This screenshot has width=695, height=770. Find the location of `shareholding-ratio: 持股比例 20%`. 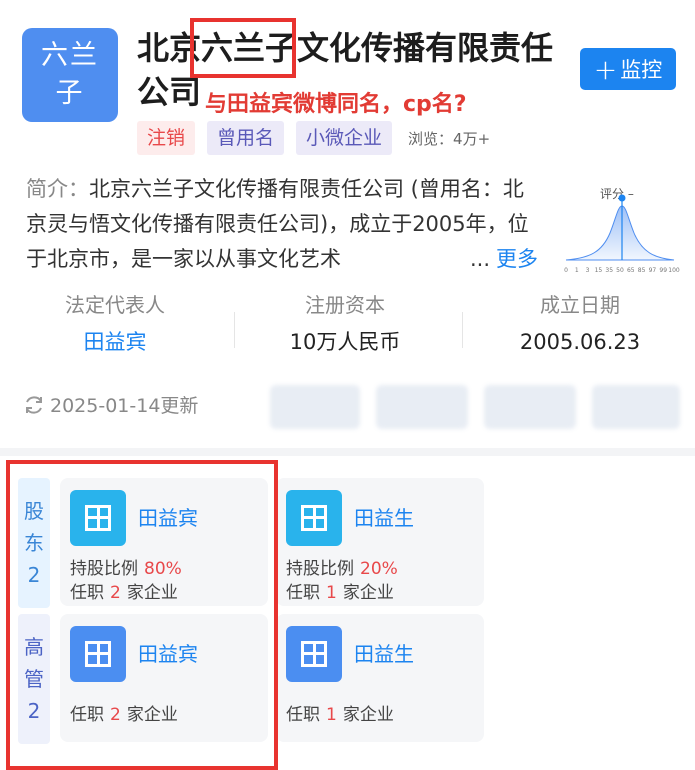

shareholding-ratio: 持股比例 20% is located at coordinates (345, 566).